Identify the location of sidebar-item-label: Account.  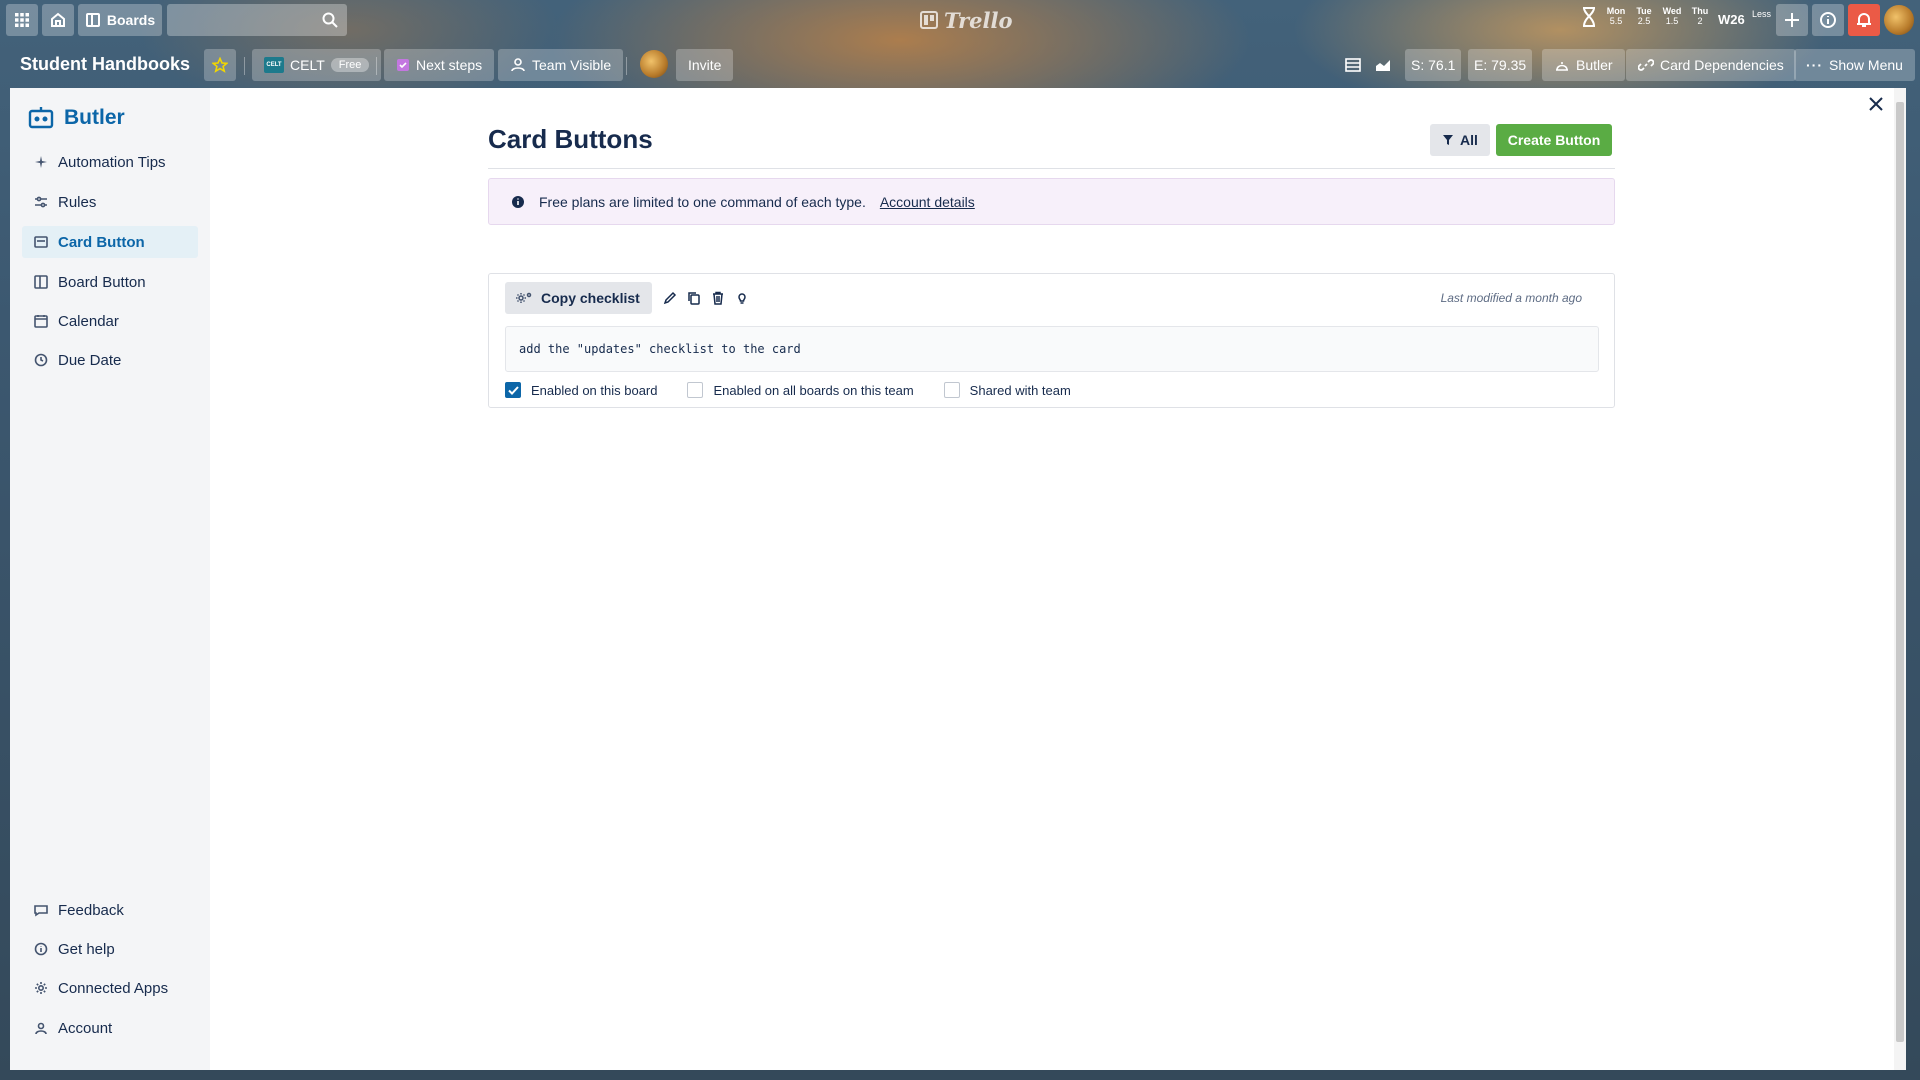
(85, 1028).